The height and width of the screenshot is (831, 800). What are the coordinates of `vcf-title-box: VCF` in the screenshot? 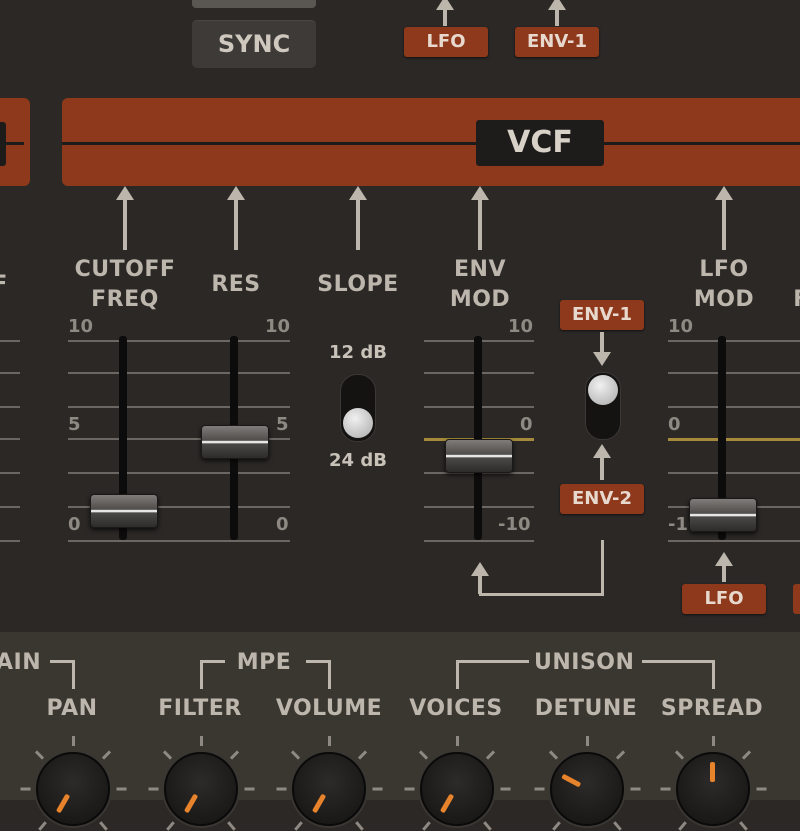 It's located at (540, 143).